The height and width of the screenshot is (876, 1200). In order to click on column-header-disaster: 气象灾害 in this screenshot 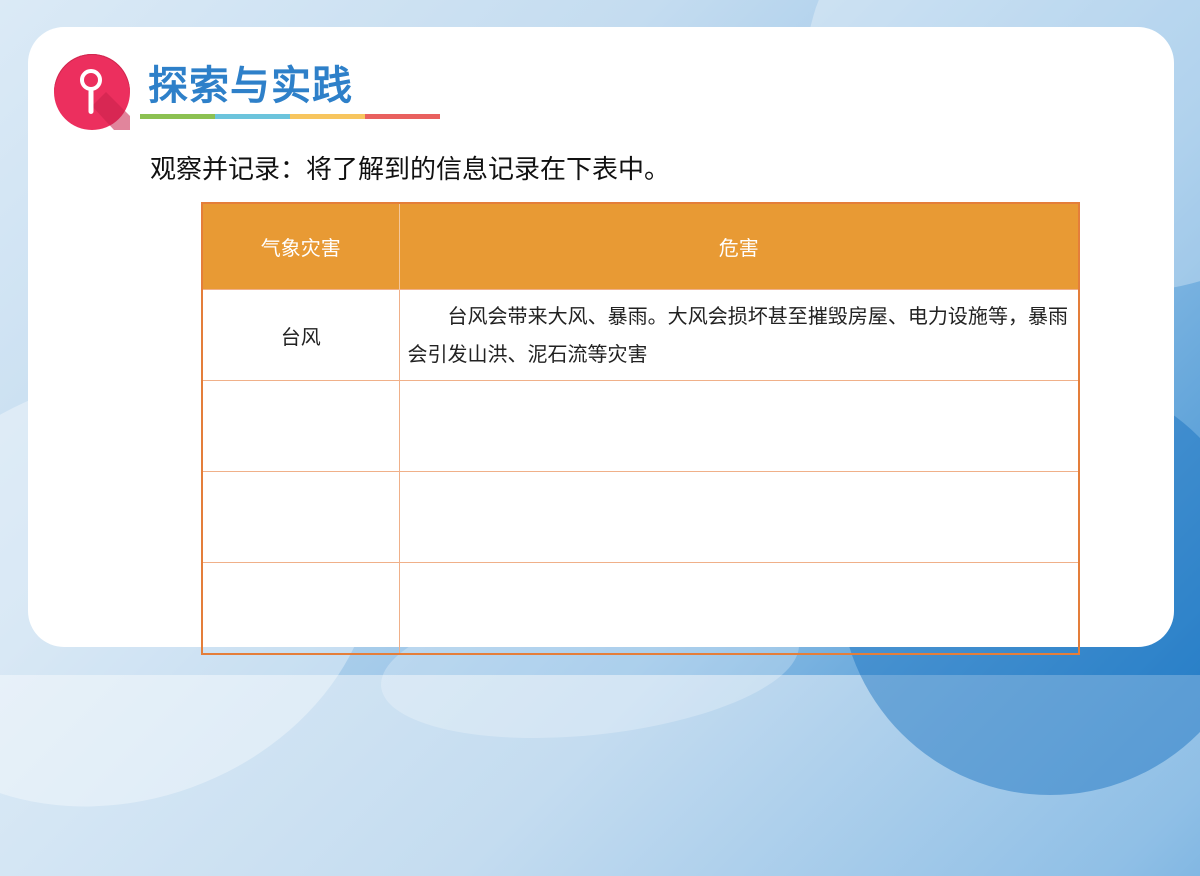, I will do `click(301, 246)`.